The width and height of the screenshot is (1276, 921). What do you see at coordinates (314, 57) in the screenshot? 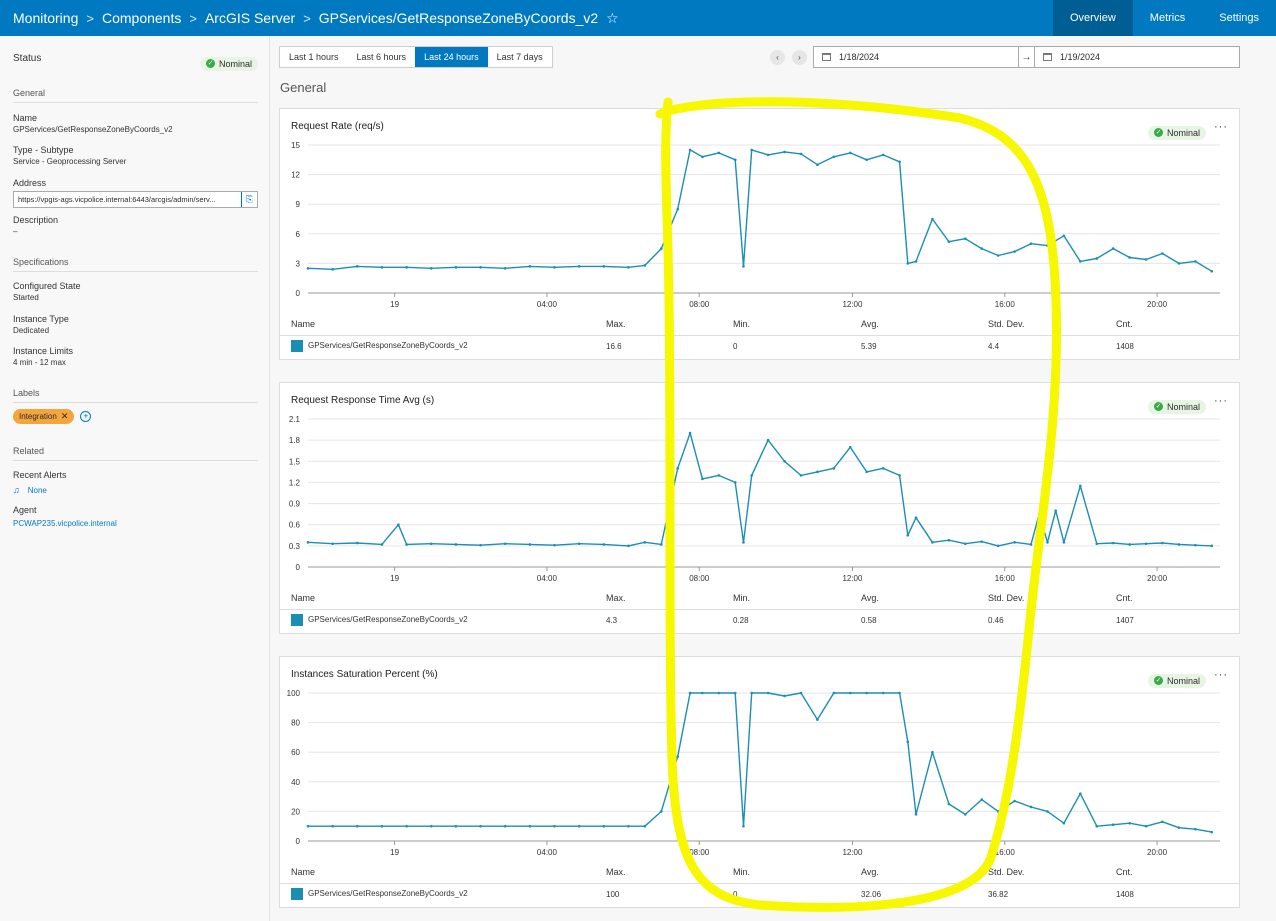
I see `time-range-1h: Last 1 hours` at bounding box center [314, 57].